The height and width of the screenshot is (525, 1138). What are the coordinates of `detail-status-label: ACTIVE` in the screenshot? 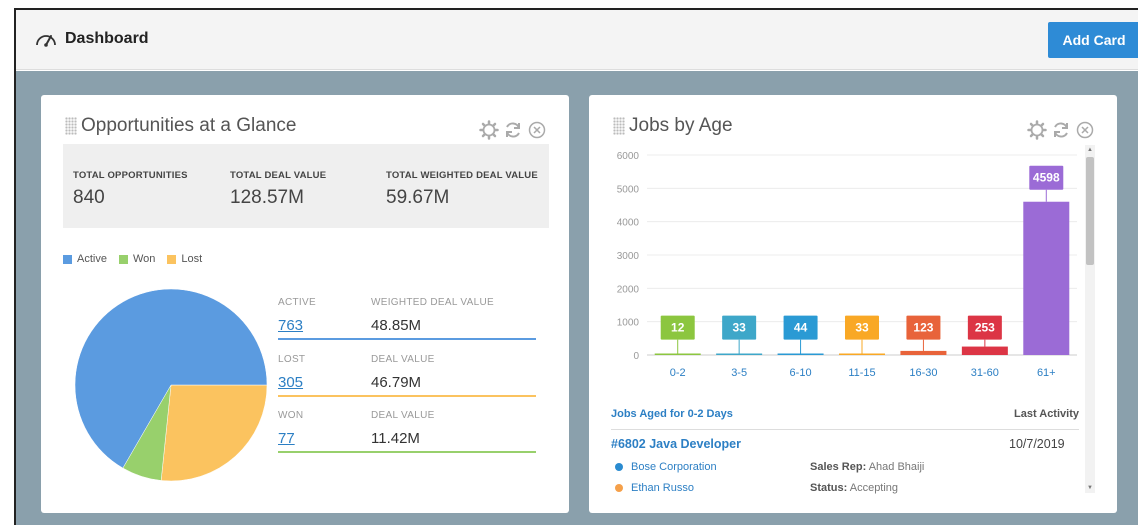 It's located at (297, 302).